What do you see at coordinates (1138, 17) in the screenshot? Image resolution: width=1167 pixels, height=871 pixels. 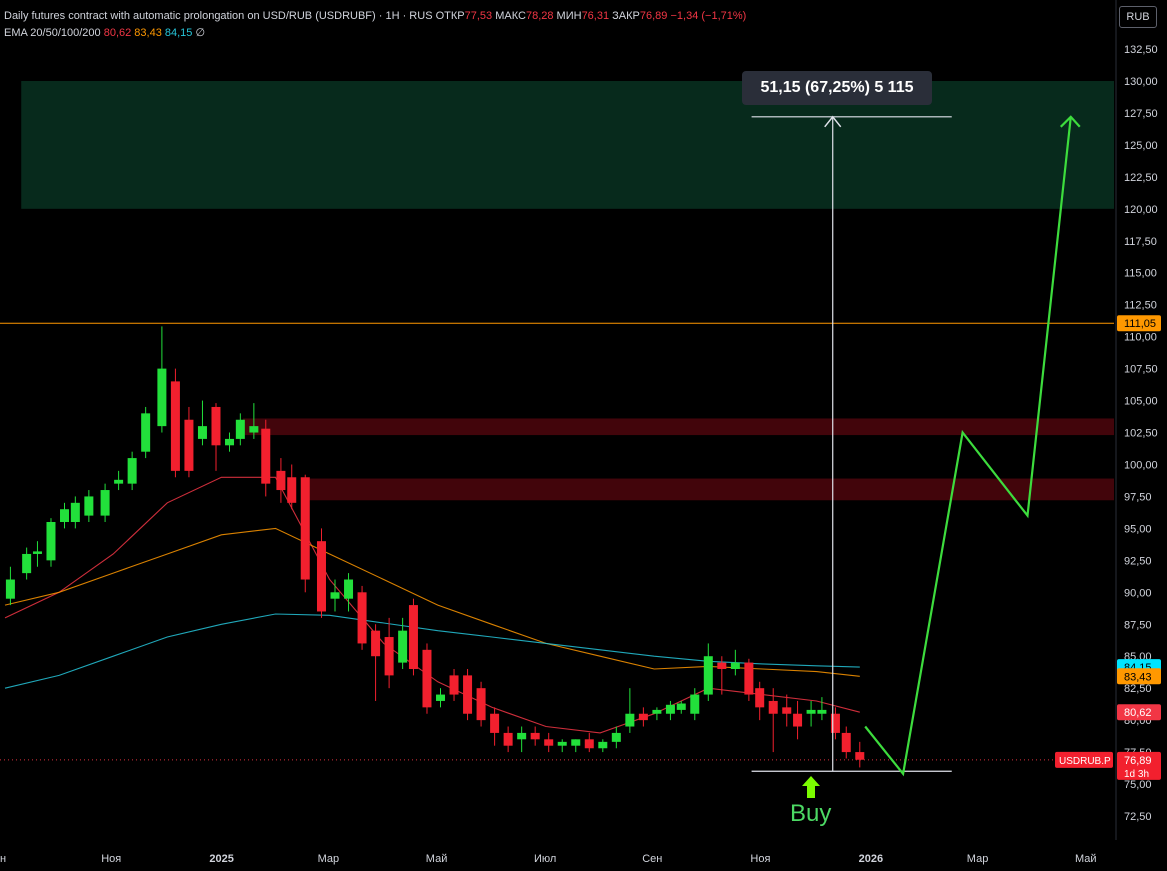 I see `currency-button: RUB` at bounding box center [1138, 17].